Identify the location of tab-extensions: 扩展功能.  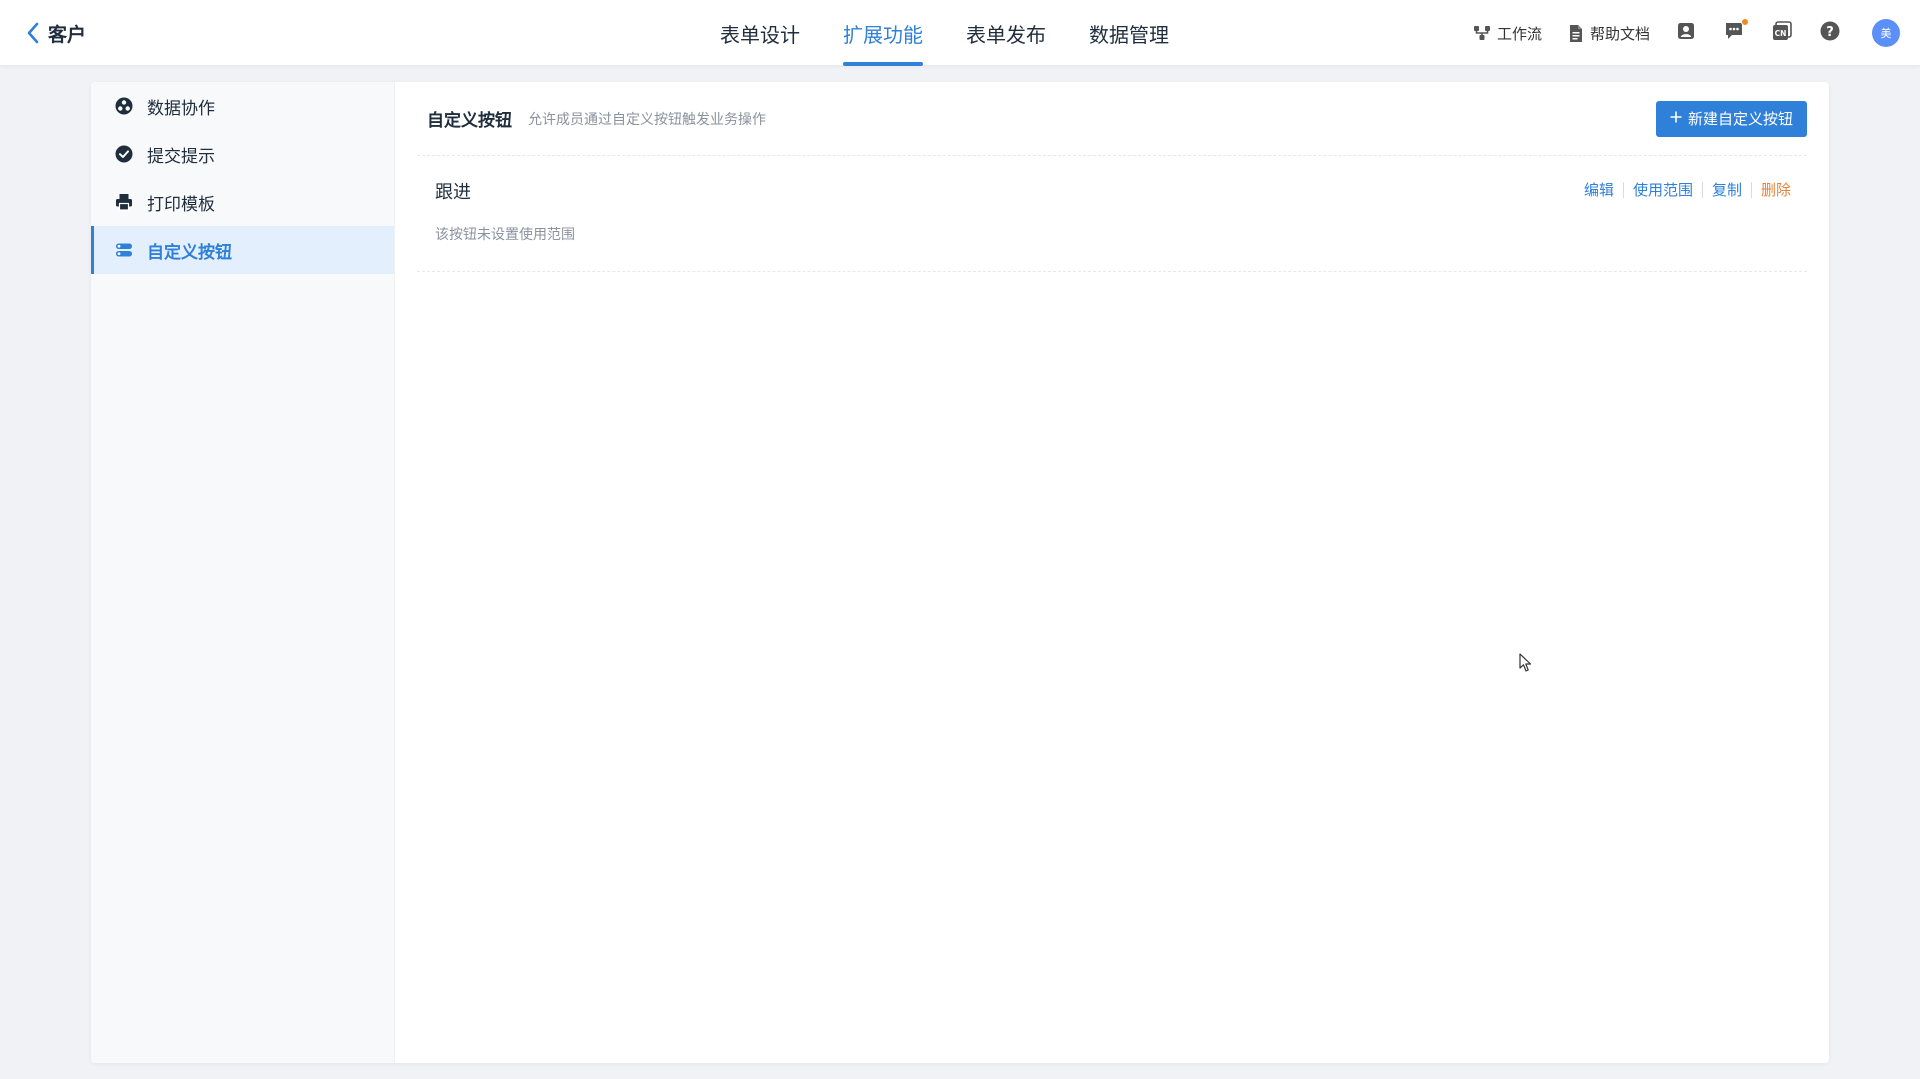
(883, 33).